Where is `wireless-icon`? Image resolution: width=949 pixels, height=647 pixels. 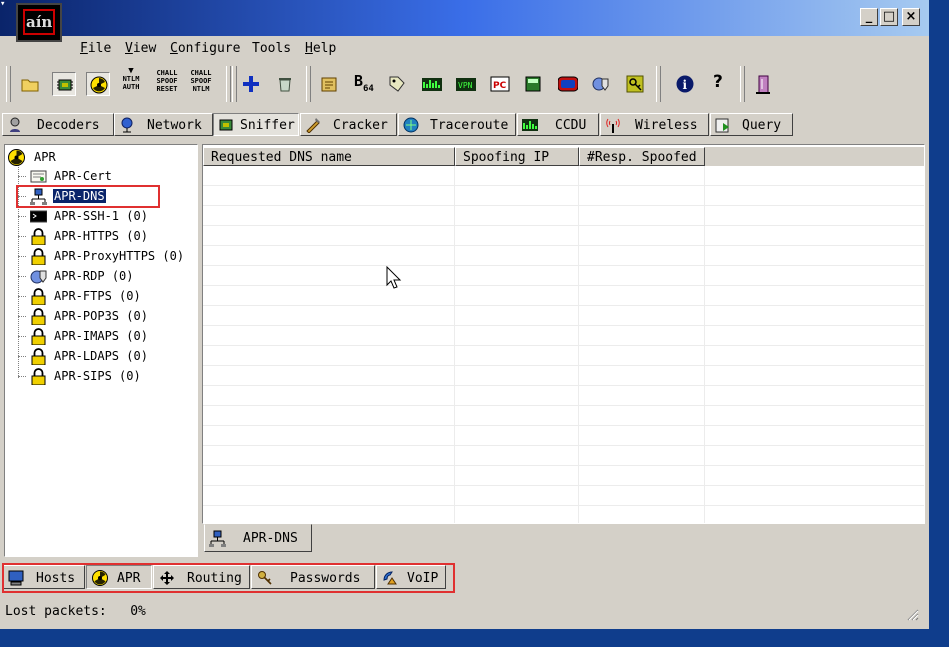
wireless-icon is located at coordinates (613, 125).